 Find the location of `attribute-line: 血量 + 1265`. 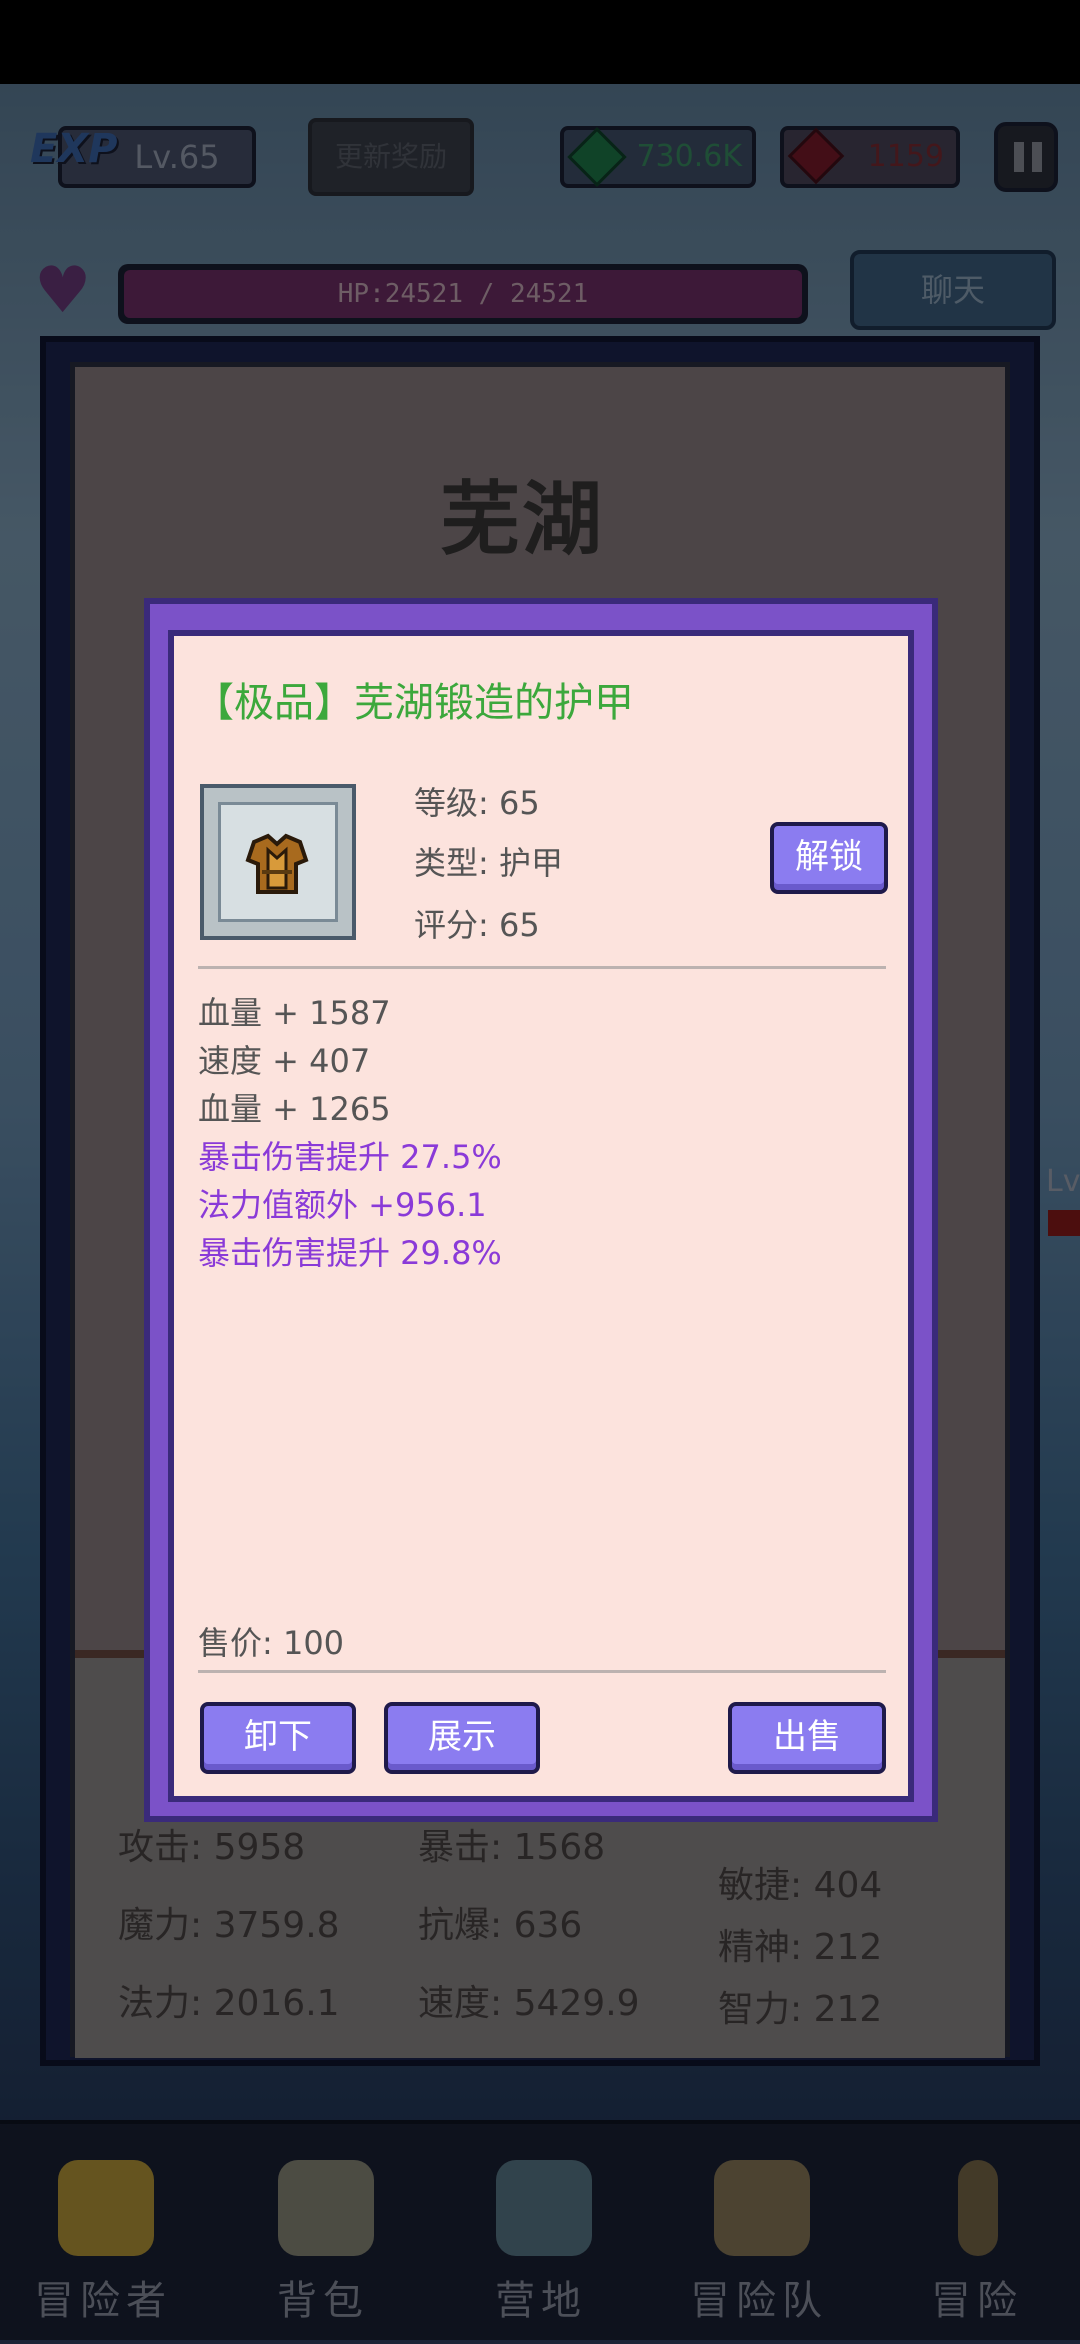

attribute-line: 血量 + 1265 is located at coordinates (294, 1109).